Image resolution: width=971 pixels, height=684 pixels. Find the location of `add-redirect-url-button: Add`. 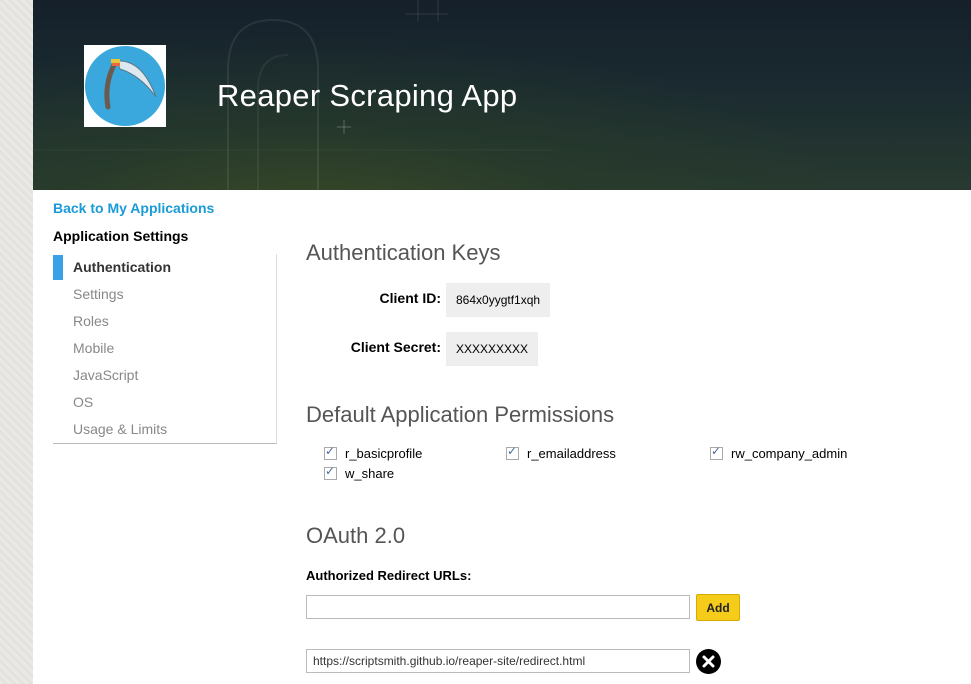

add-redirect-url-button: Add is located at coordinates (718, 607).